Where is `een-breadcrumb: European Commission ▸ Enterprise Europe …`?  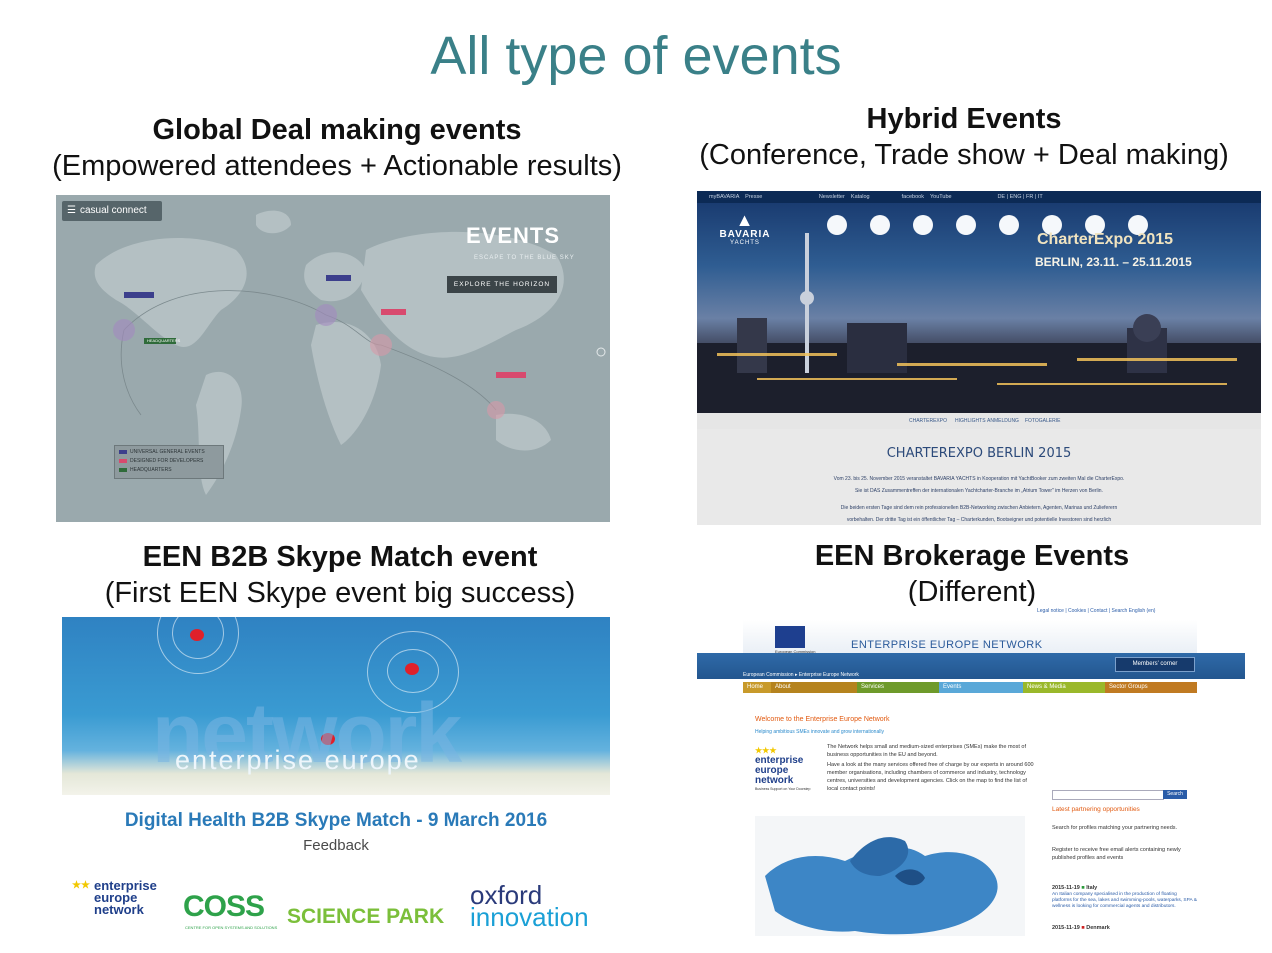
een-breadcrumb: European Commission ▸ Enterprise Europe … is located at coordinates (801, 675).